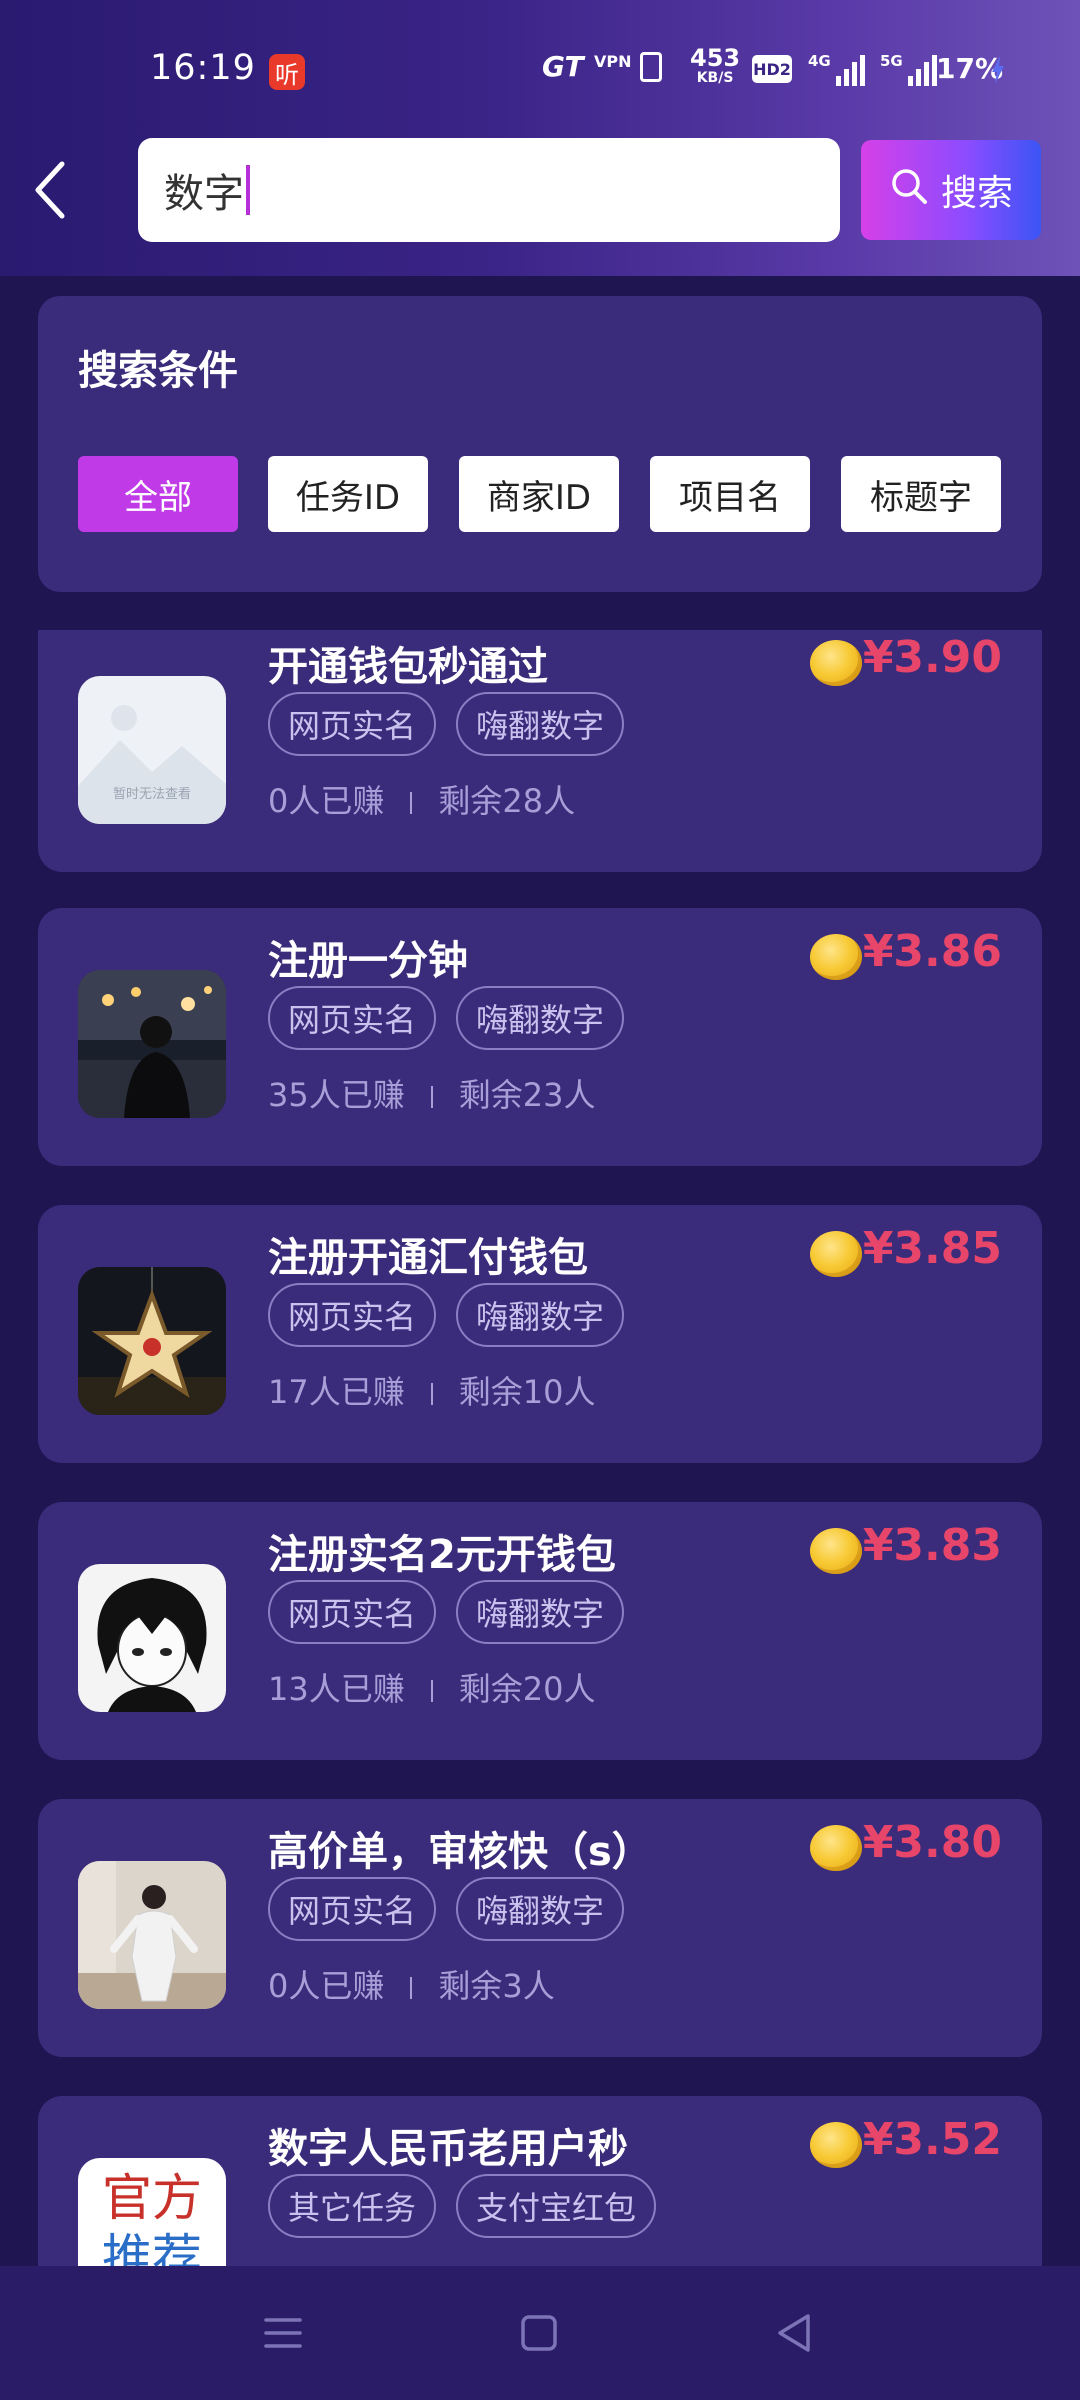 The image size is (1080, 2400). What do you see at coordinates (352, 2206) in the screenshot?
I see `task-tag: 其它任务` at bounding box center [352, 2206].